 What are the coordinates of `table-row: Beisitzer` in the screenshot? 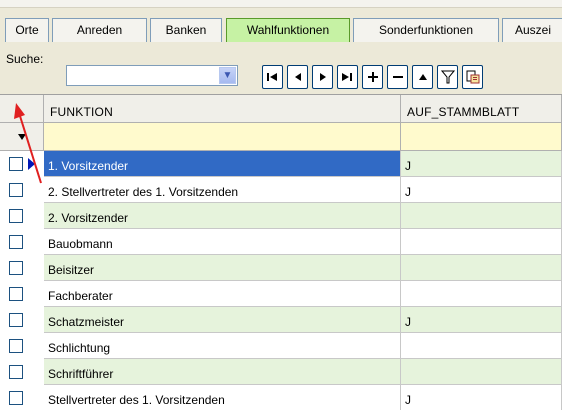 It's located at (281, 268).